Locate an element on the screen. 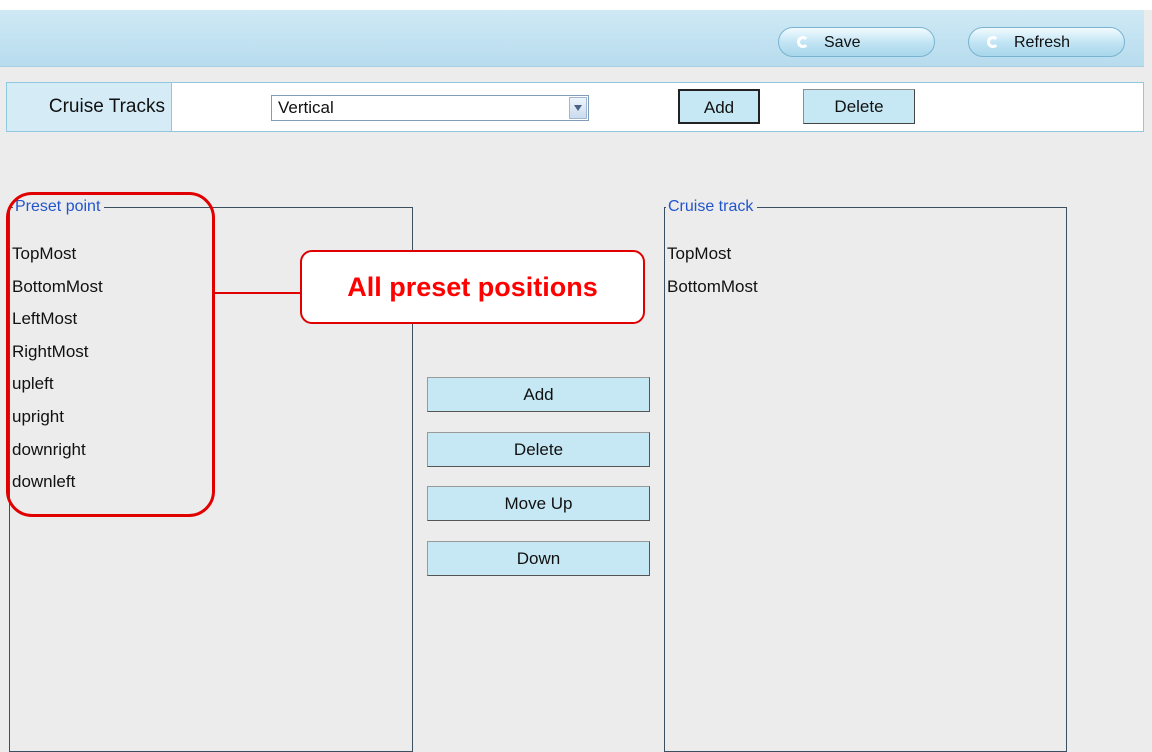 The image size is (1152, 752). list-item: BottomMost is located at coordinates (712, 287).